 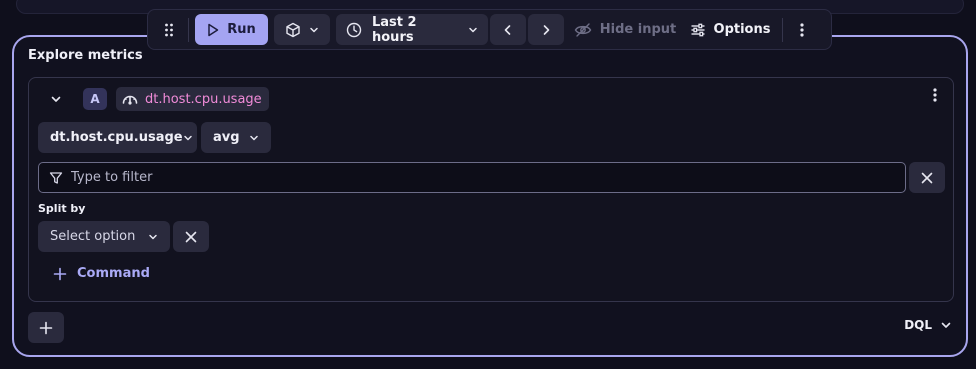 I want to click on timeframe-next-button, so click(x=546, y=29).